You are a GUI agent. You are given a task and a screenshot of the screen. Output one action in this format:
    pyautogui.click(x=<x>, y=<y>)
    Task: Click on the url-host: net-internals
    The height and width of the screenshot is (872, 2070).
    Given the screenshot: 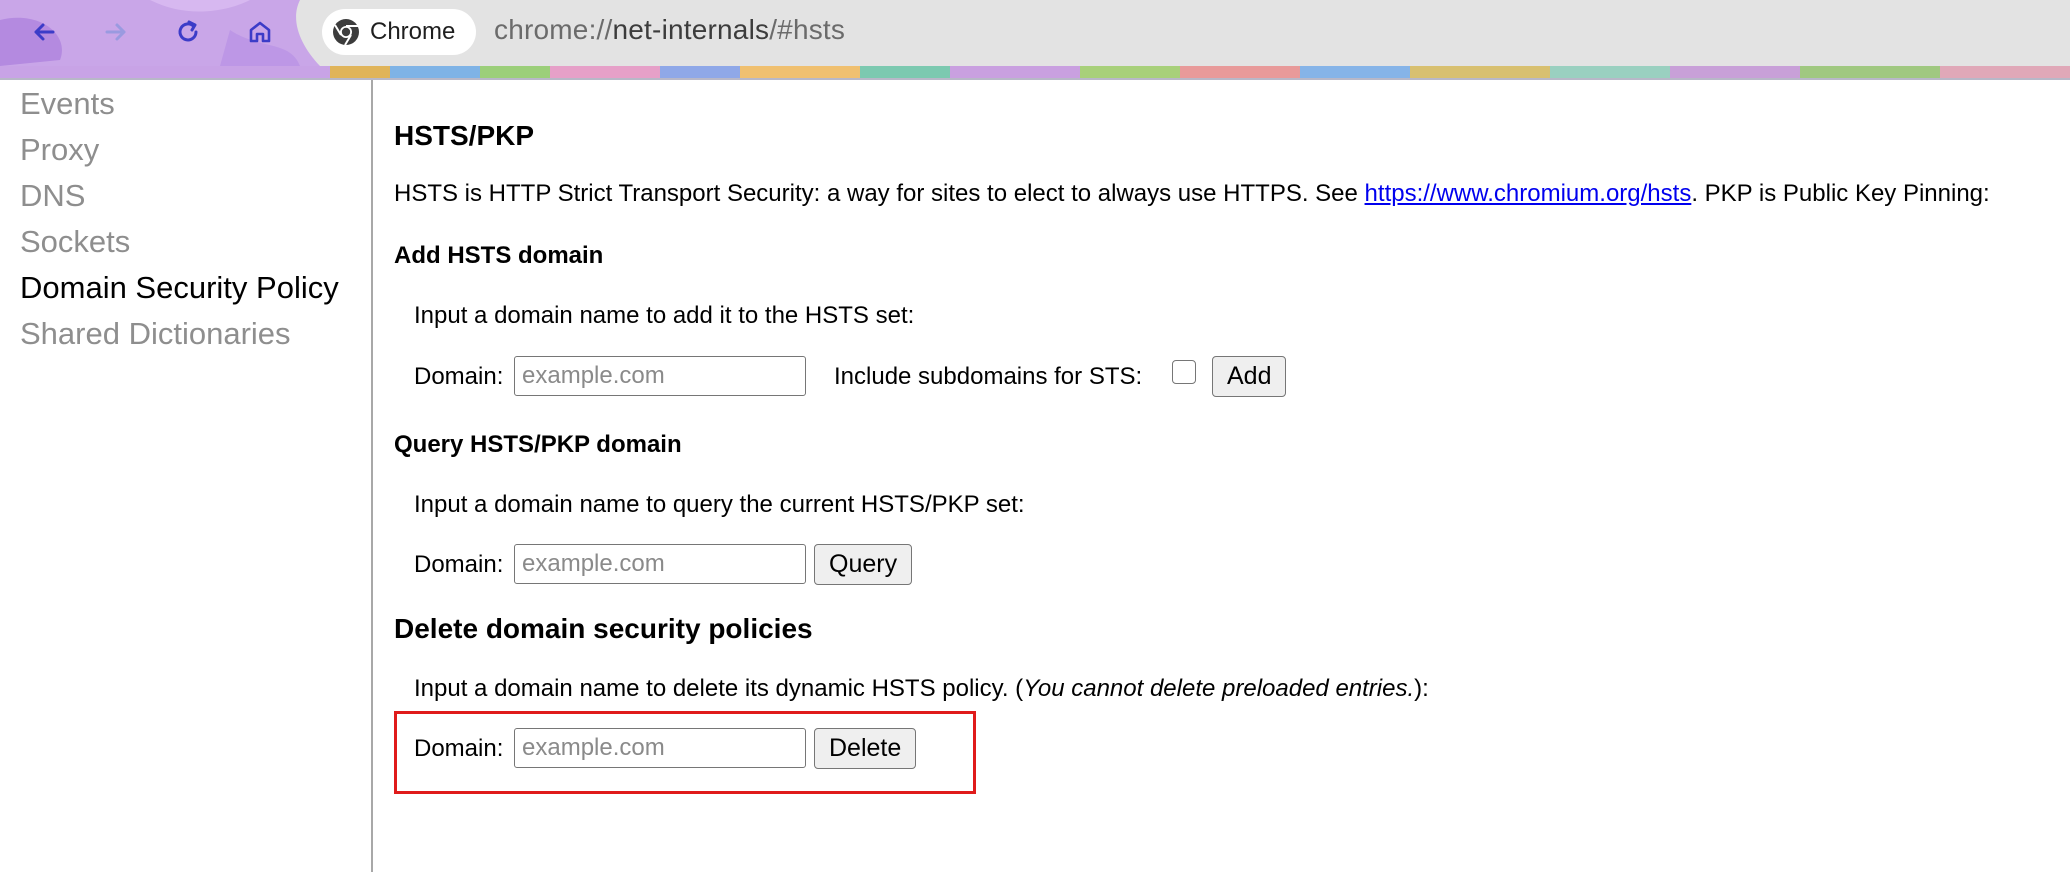 What is the action you would take?
    pyautogui.click(x=691, y=29)
    